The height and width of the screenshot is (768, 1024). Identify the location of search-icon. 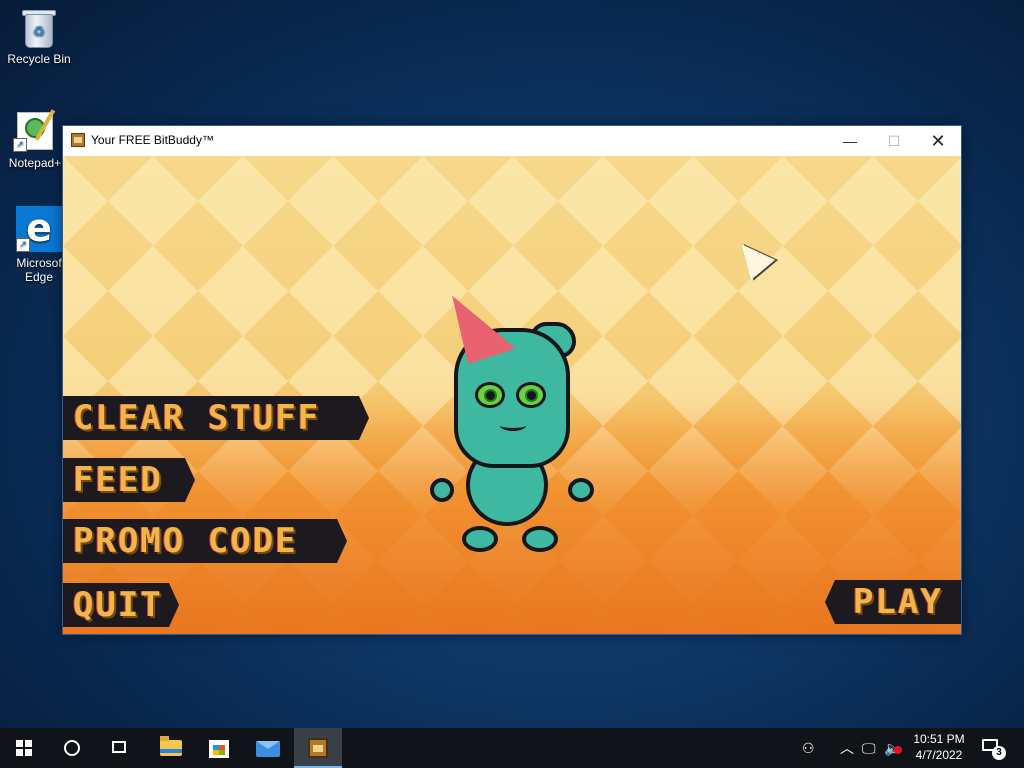
(72, 748).